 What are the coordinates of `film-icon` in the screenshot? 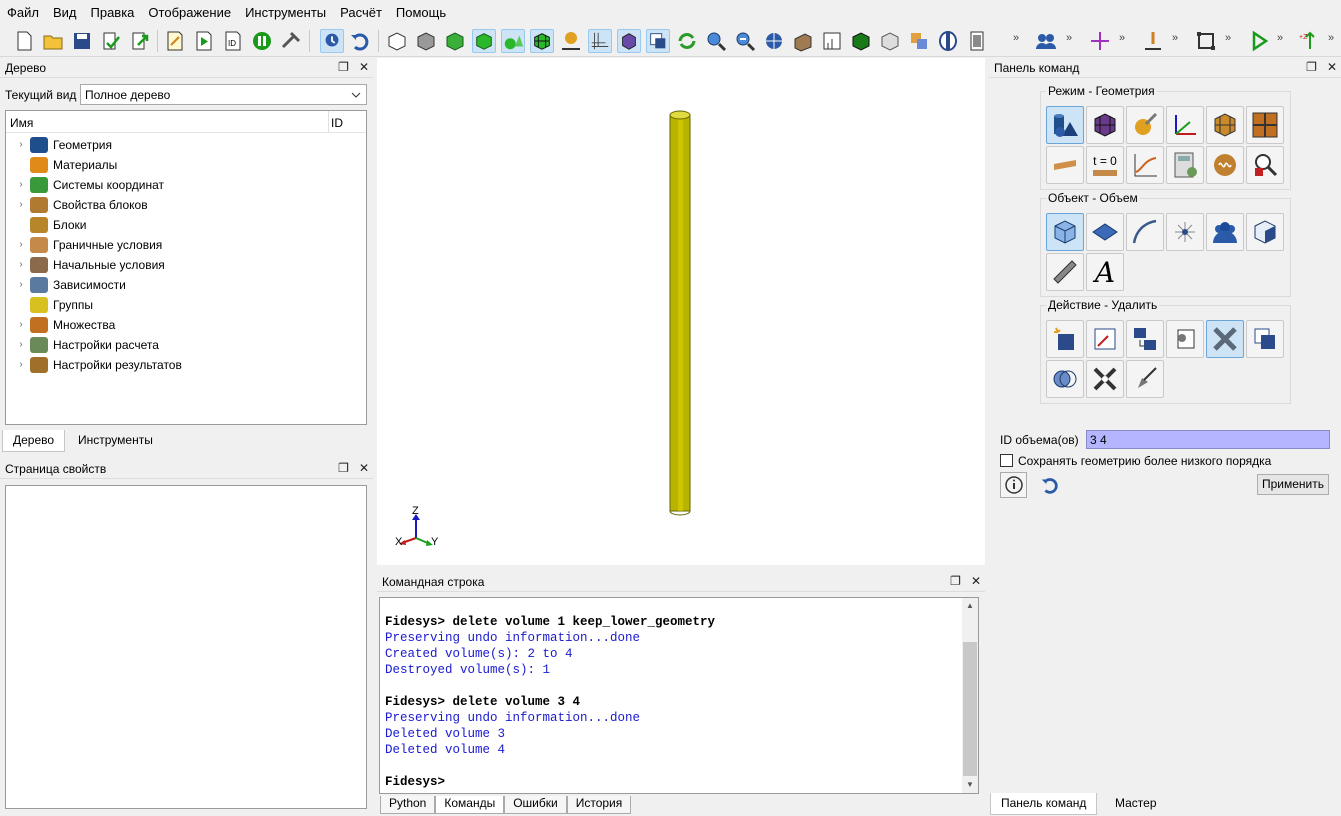 It's located at (977, 41).